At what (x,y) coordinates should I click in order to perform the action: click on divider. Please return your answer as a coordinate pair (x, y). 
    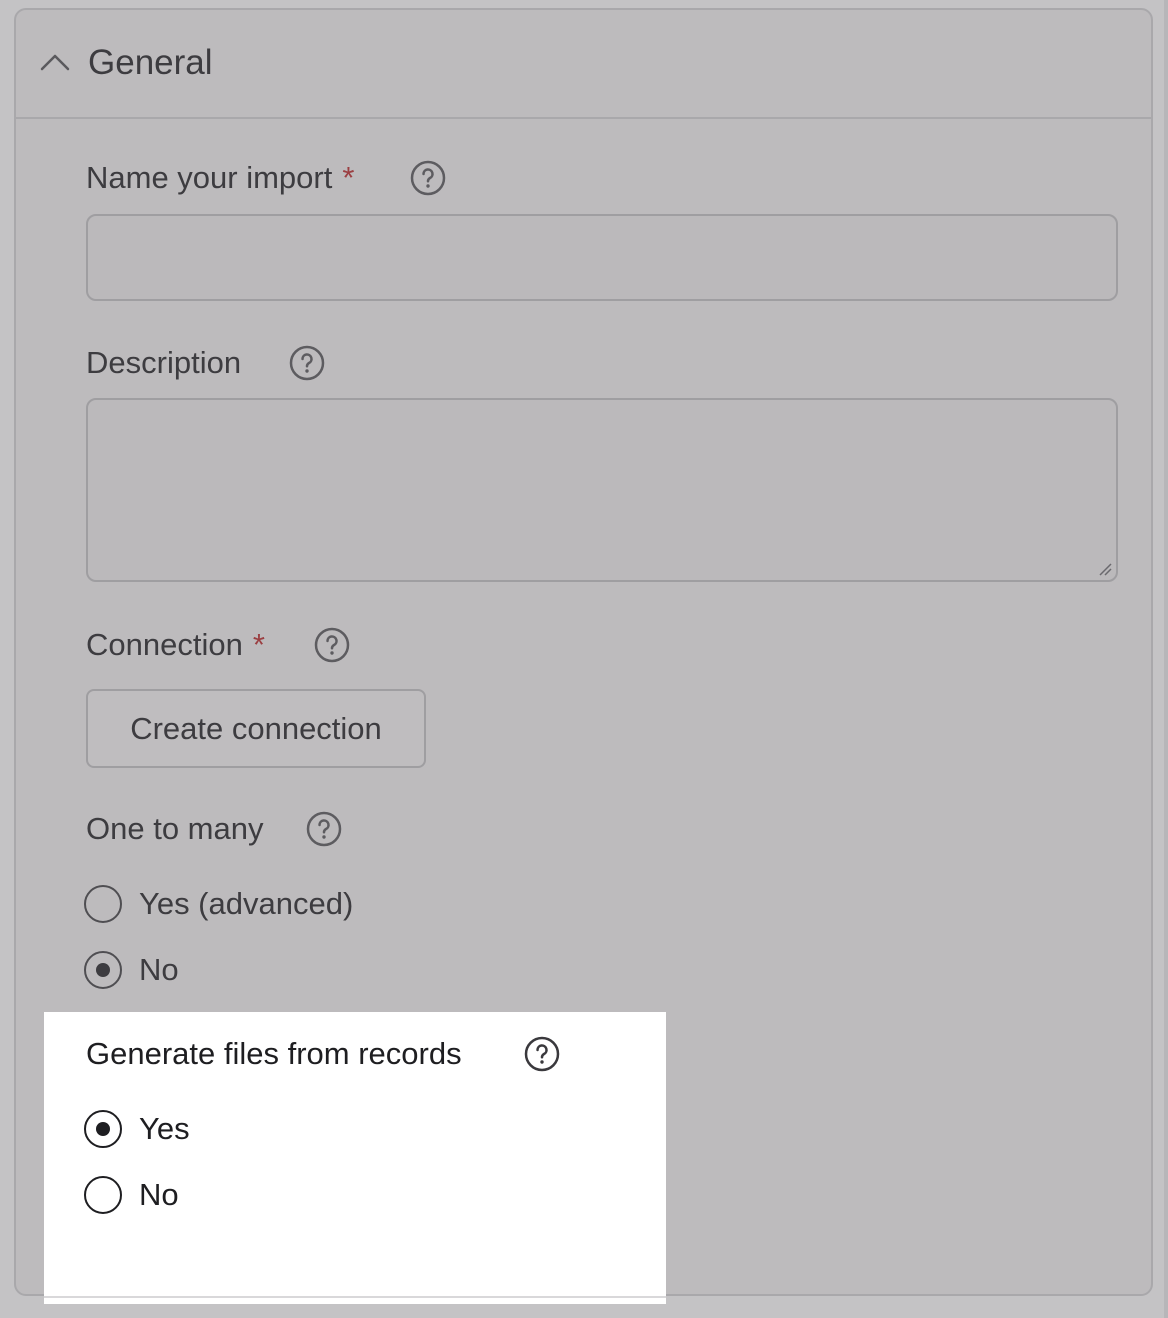
    Looking at the image, I should click on (355, 1297).